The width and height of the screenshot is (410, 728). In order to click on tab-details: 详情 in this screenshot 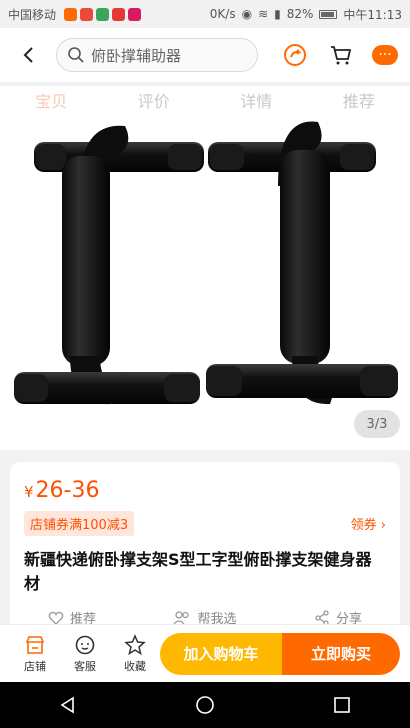, I will do `click(256, 100)`.